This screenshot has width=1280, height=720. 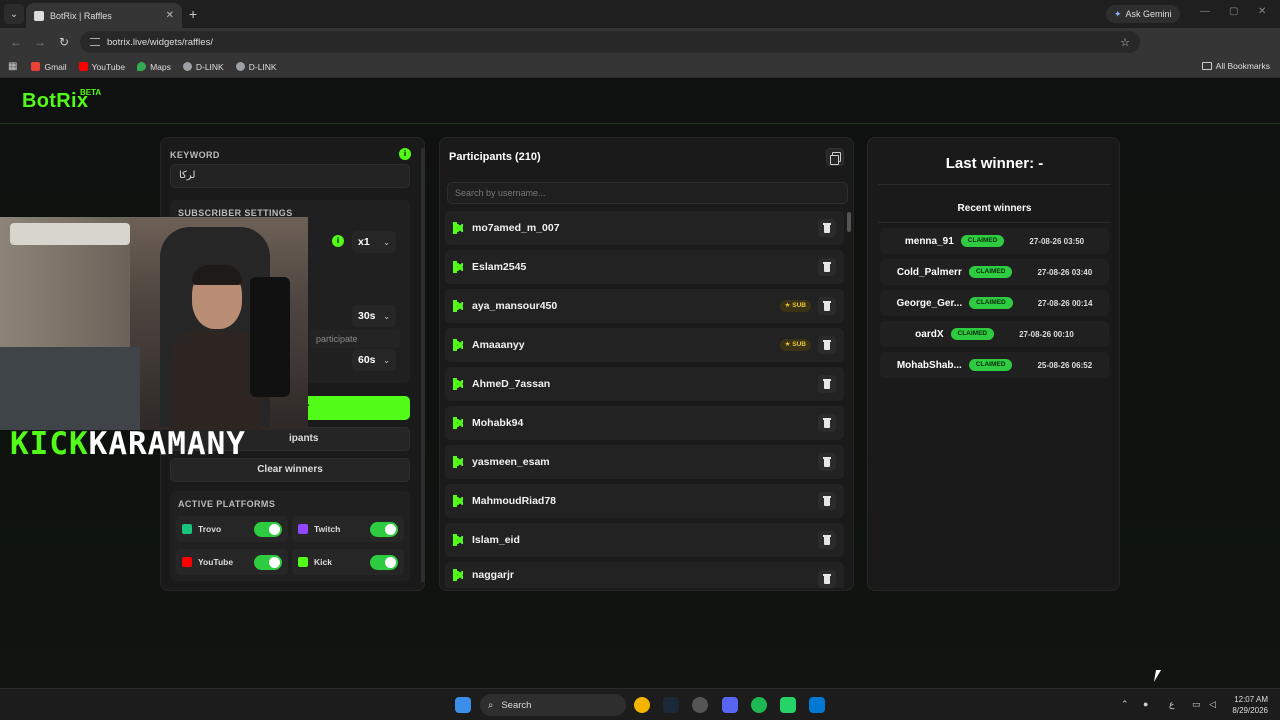 What do you see at coordinates (1205, 11) in the screenshot?
I see `minimize-window-icon: —` at bounding box center [1205, 11].